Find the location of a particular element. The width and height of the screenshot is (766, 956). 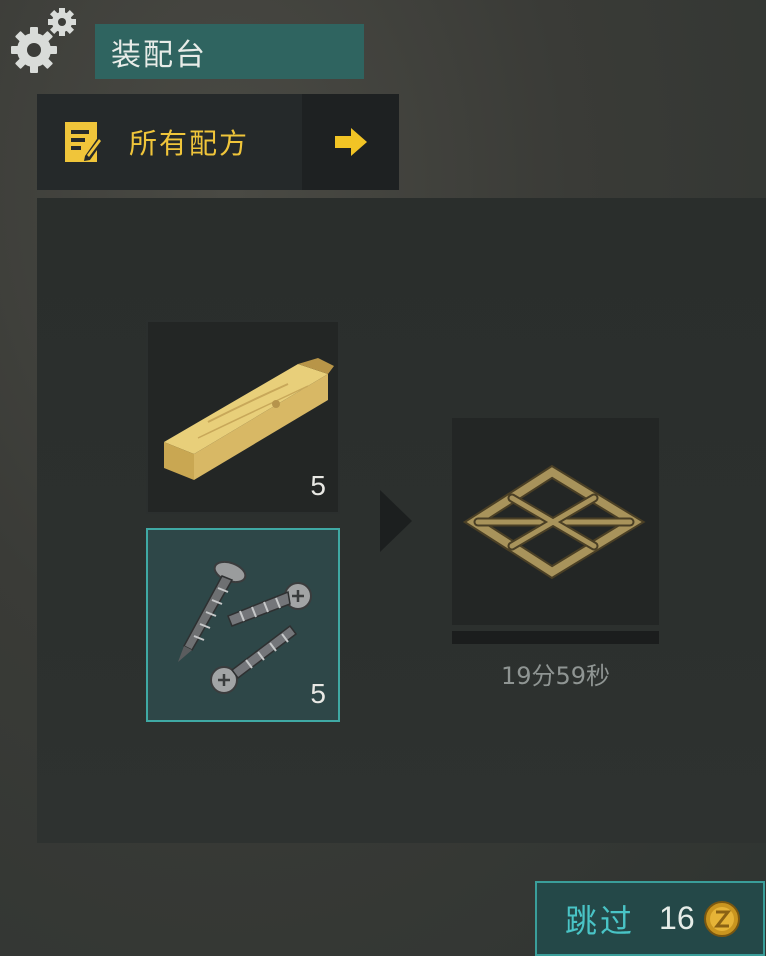

wooden-frame-icon is located at coordinates (554, 522).